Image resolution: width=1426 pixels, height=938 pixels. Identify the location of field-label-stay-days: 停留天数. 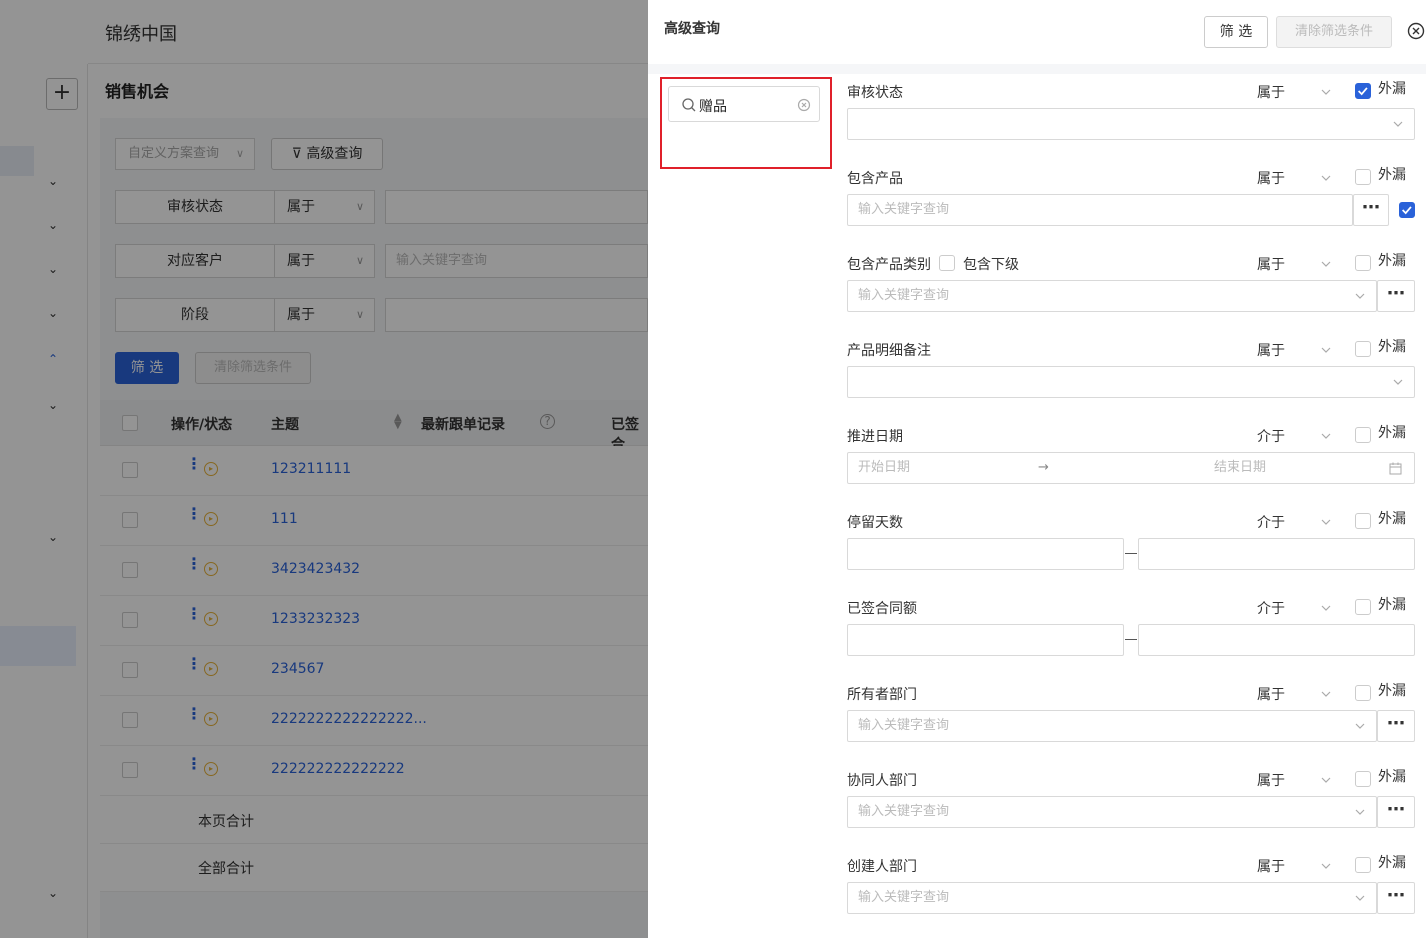
(875, 523).